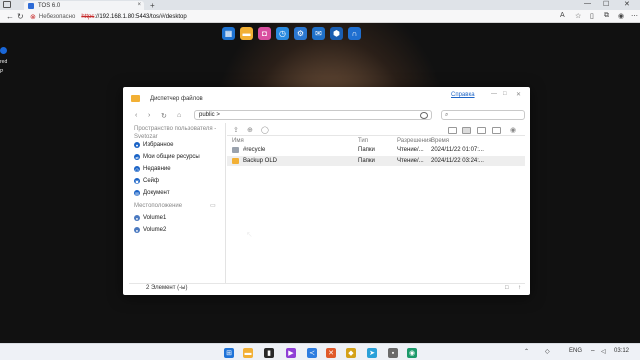 The height and width of the screenshot is (360, 640). What do you see at coordinates (269, 353) in the screenshot?
I see `terminal-icon: ▮` at bounding box center [269, 353].